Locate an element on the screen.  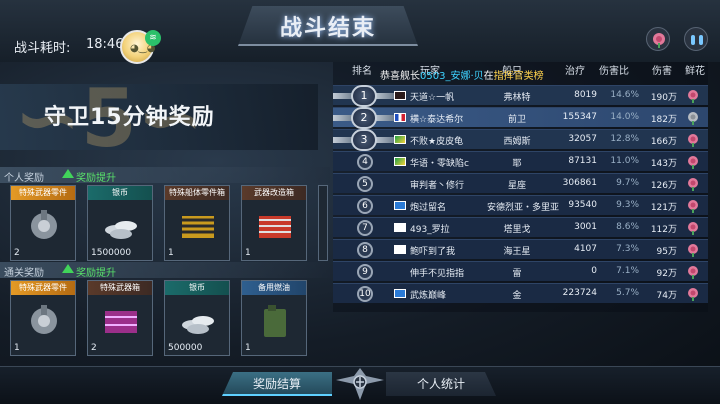
leaderboard-row: 2 横☆泰达希尔 前卫 155347 14.0% 182万 is located at coordinates (520, 118).